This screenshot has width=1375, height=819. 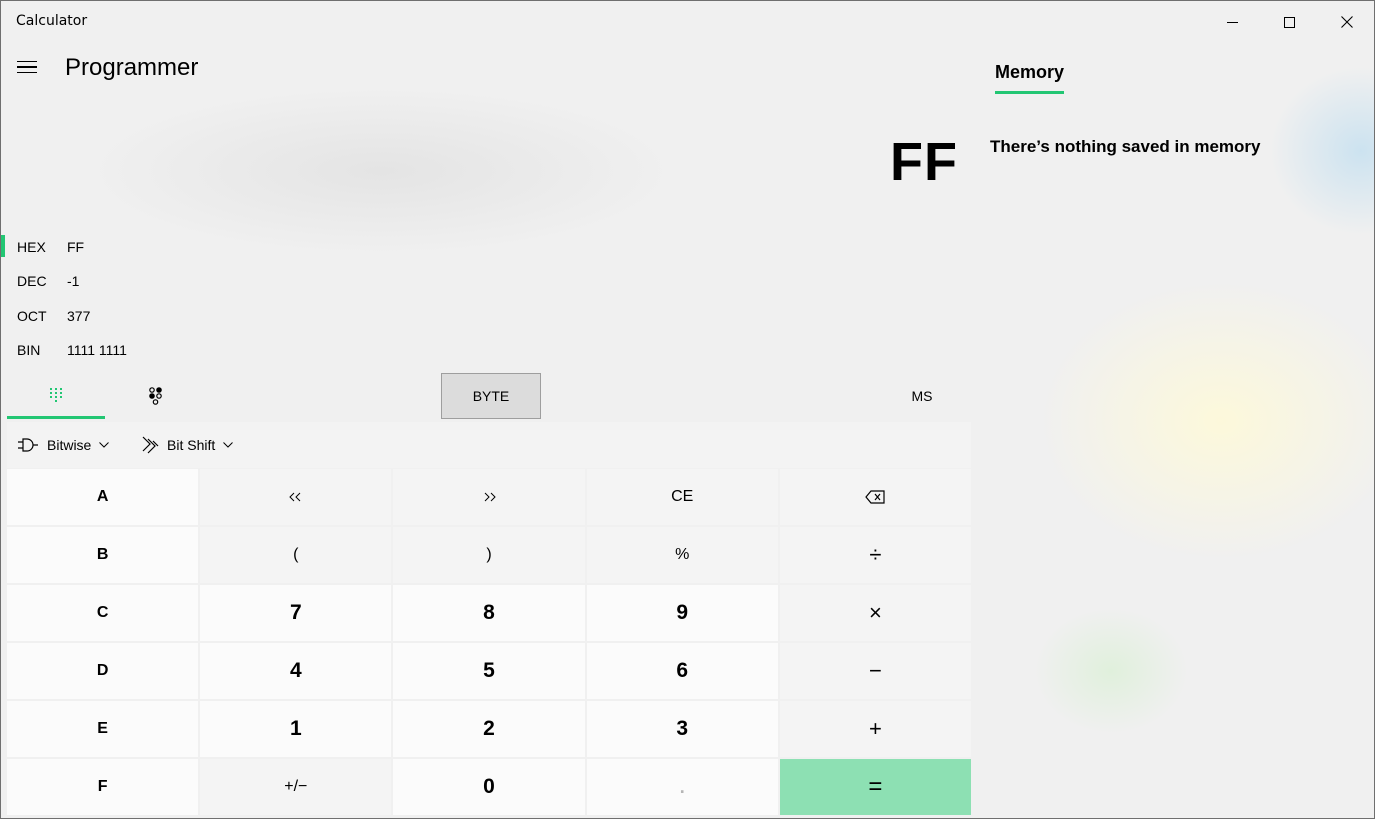 What do you see at coordinates (132, 67) in the screenshot?
I see `page-title: Programmer` at bounding box center [132, 67].